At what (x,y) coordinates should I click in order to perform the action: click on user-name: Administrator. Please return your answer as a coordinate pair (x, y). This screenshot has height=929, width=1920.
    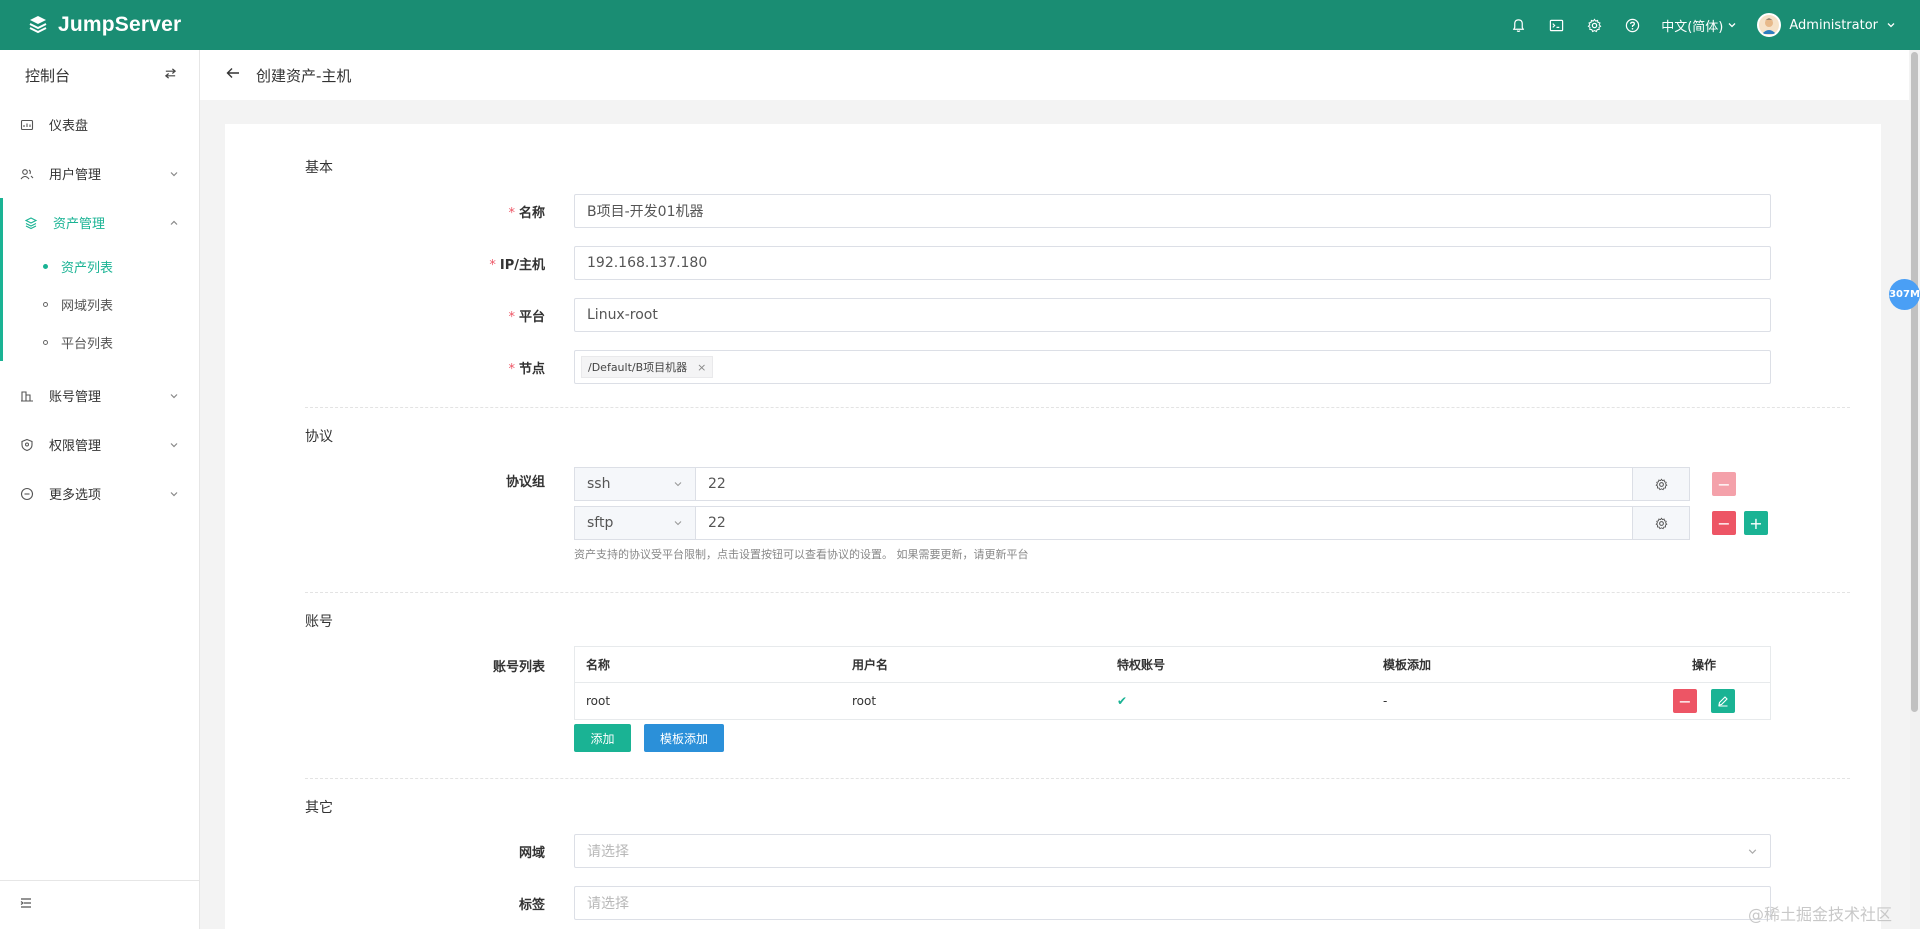
    Looking at the image, I should click on (1833, 25).